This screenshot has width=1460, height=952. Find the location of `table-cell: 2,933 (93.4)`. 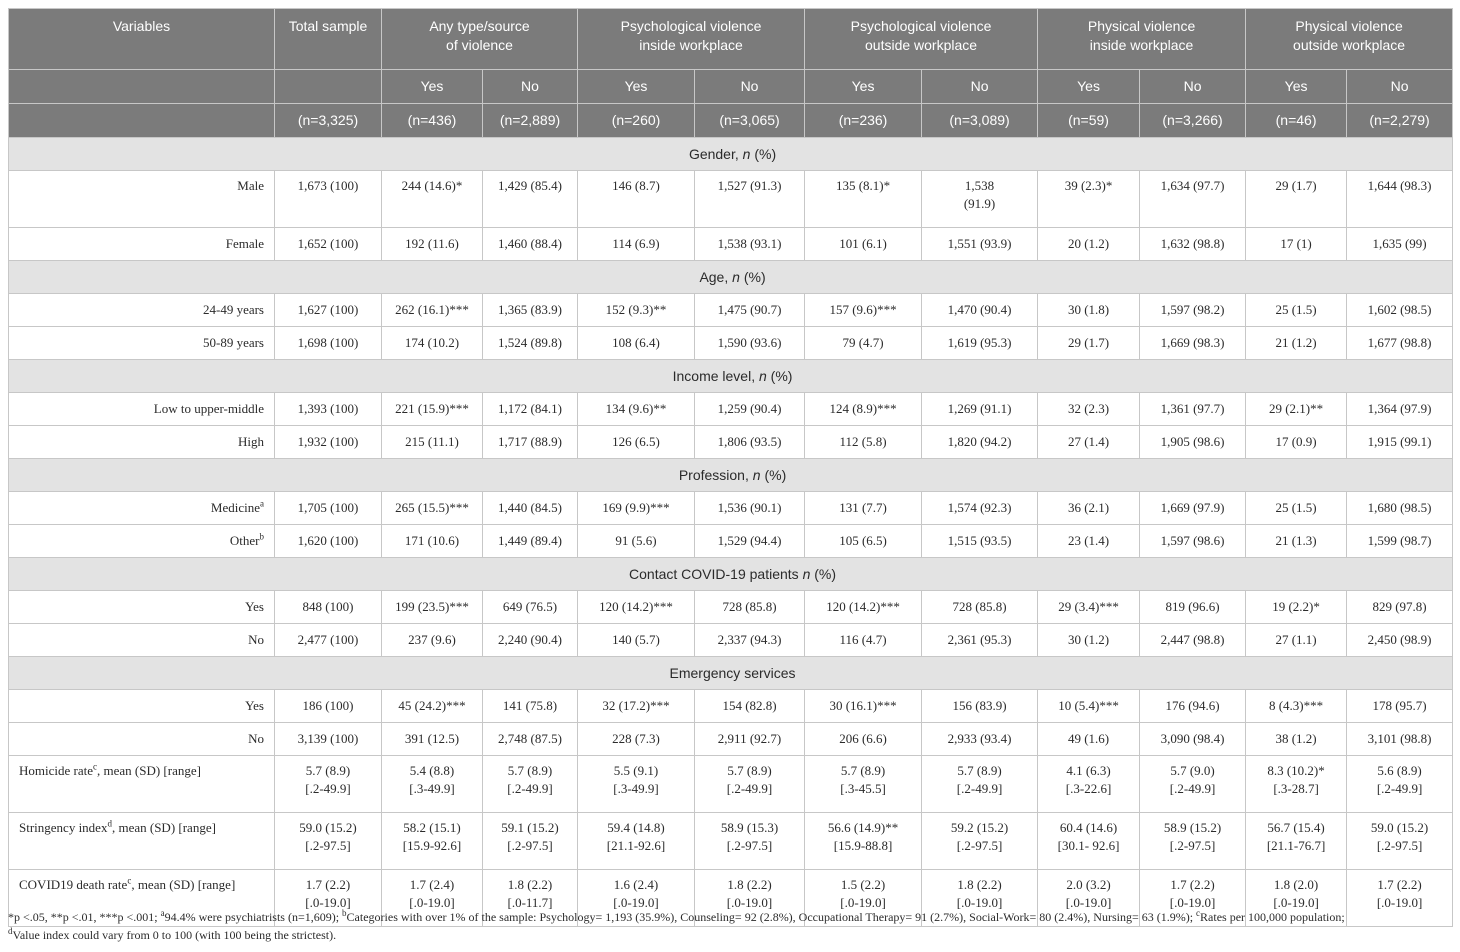

table-cell: 2,933 (93.4) is located at coordinates (980, 739).